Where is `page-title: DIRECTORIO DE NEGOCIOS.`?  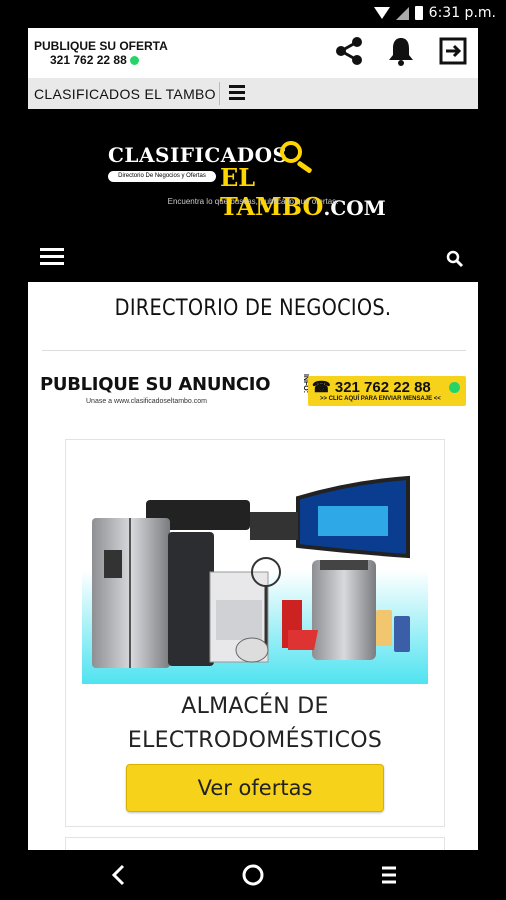
page-title: DIRECTORIO DE NEGOCIOS. is located at coordinates (253, 308).